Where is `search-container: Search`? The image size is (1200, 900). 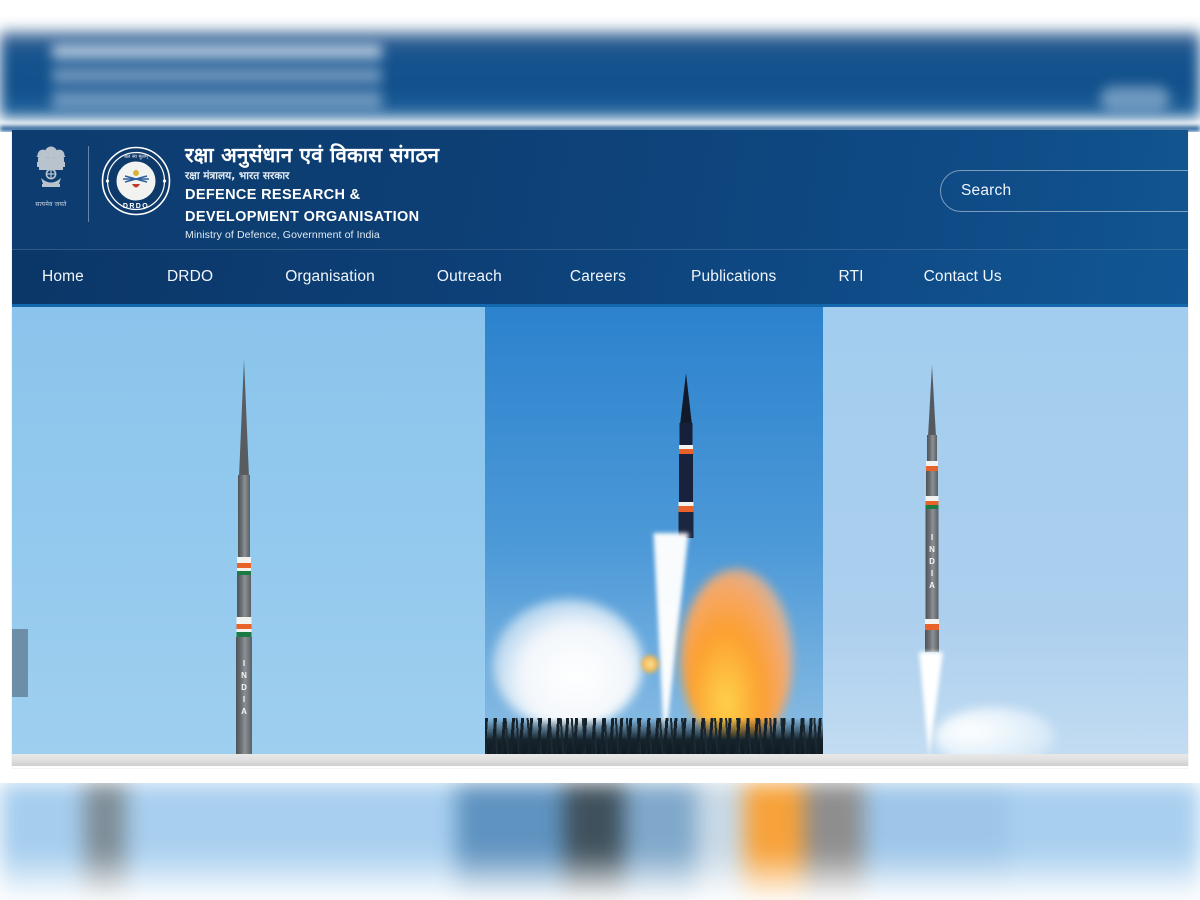 search-container: Search is located at coordinates (1064, 191).